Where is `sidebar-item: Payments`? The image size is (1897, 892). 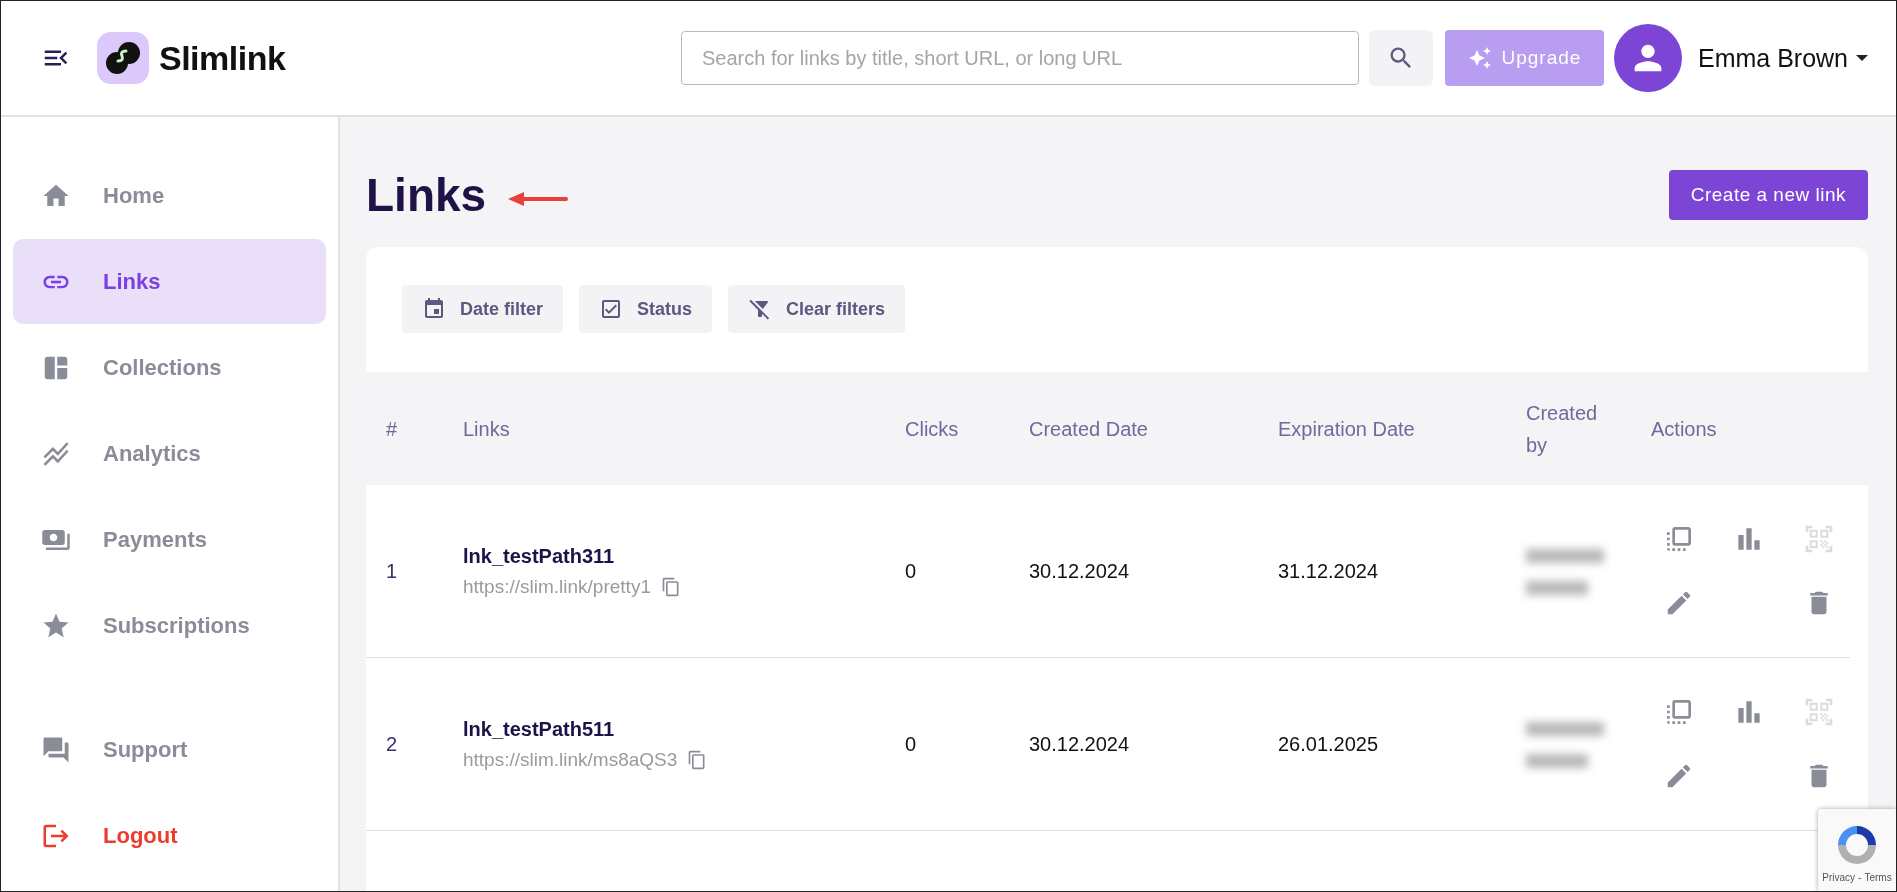
sidebar-item: Payments is located at coordinates (169, 539).